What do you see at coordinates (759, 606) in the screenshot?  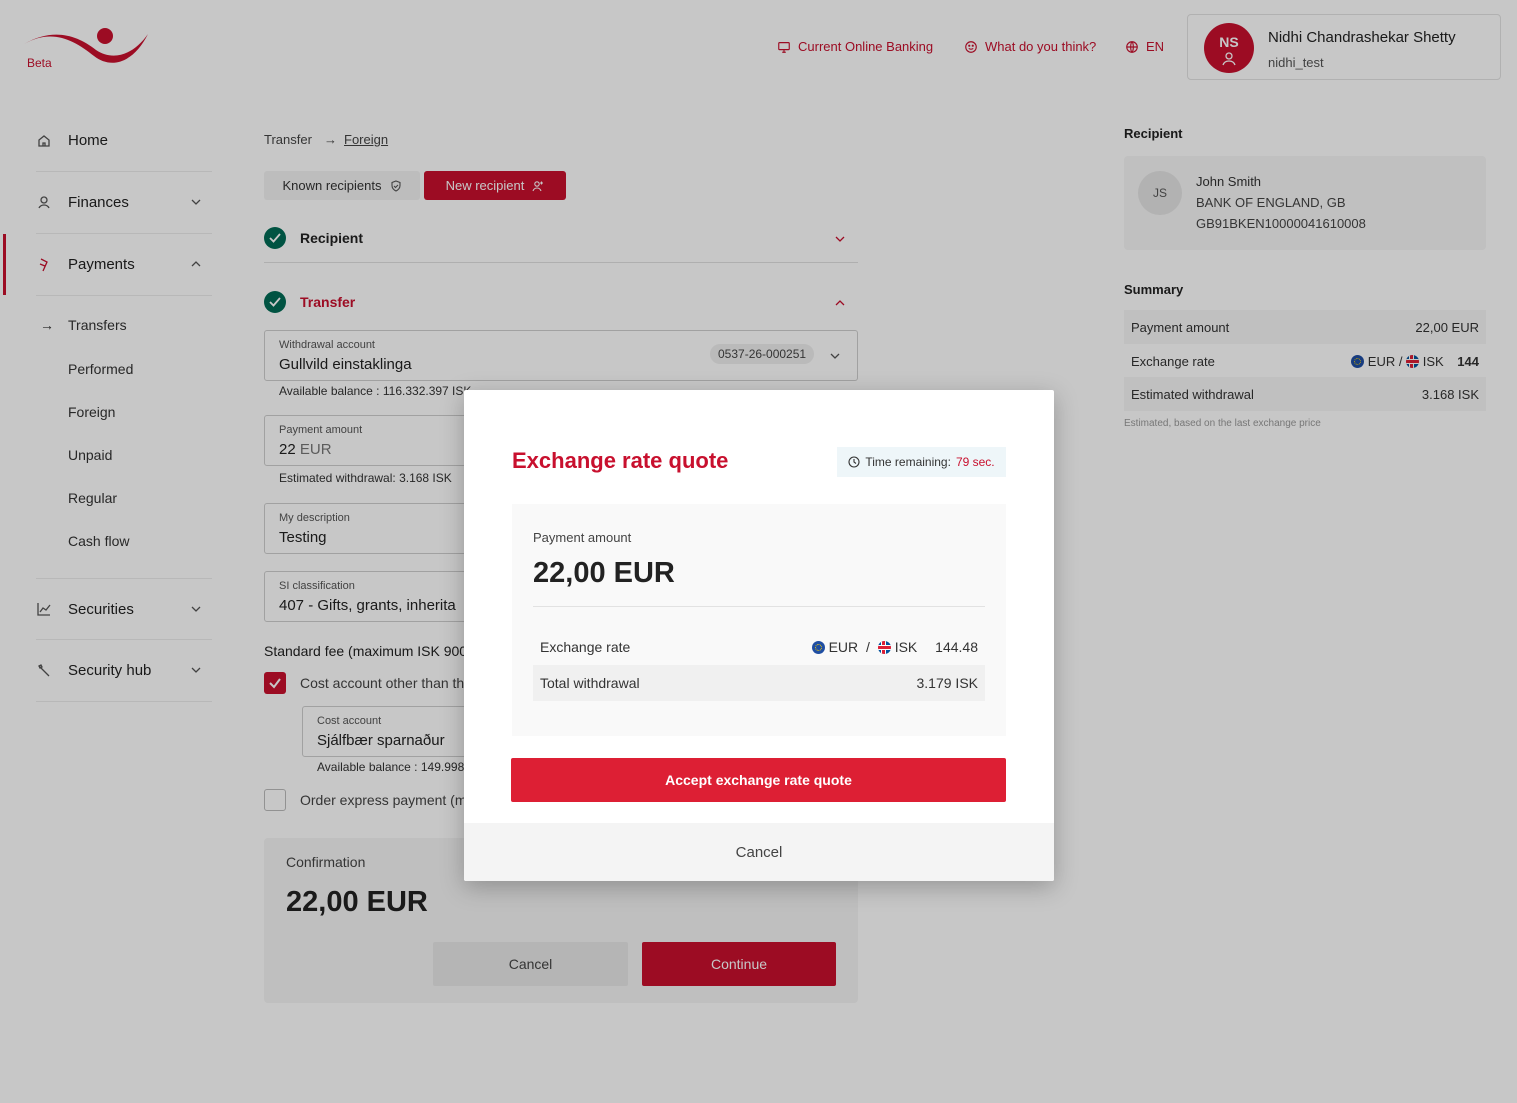 I see `divider` at bounding box center [759, 606].